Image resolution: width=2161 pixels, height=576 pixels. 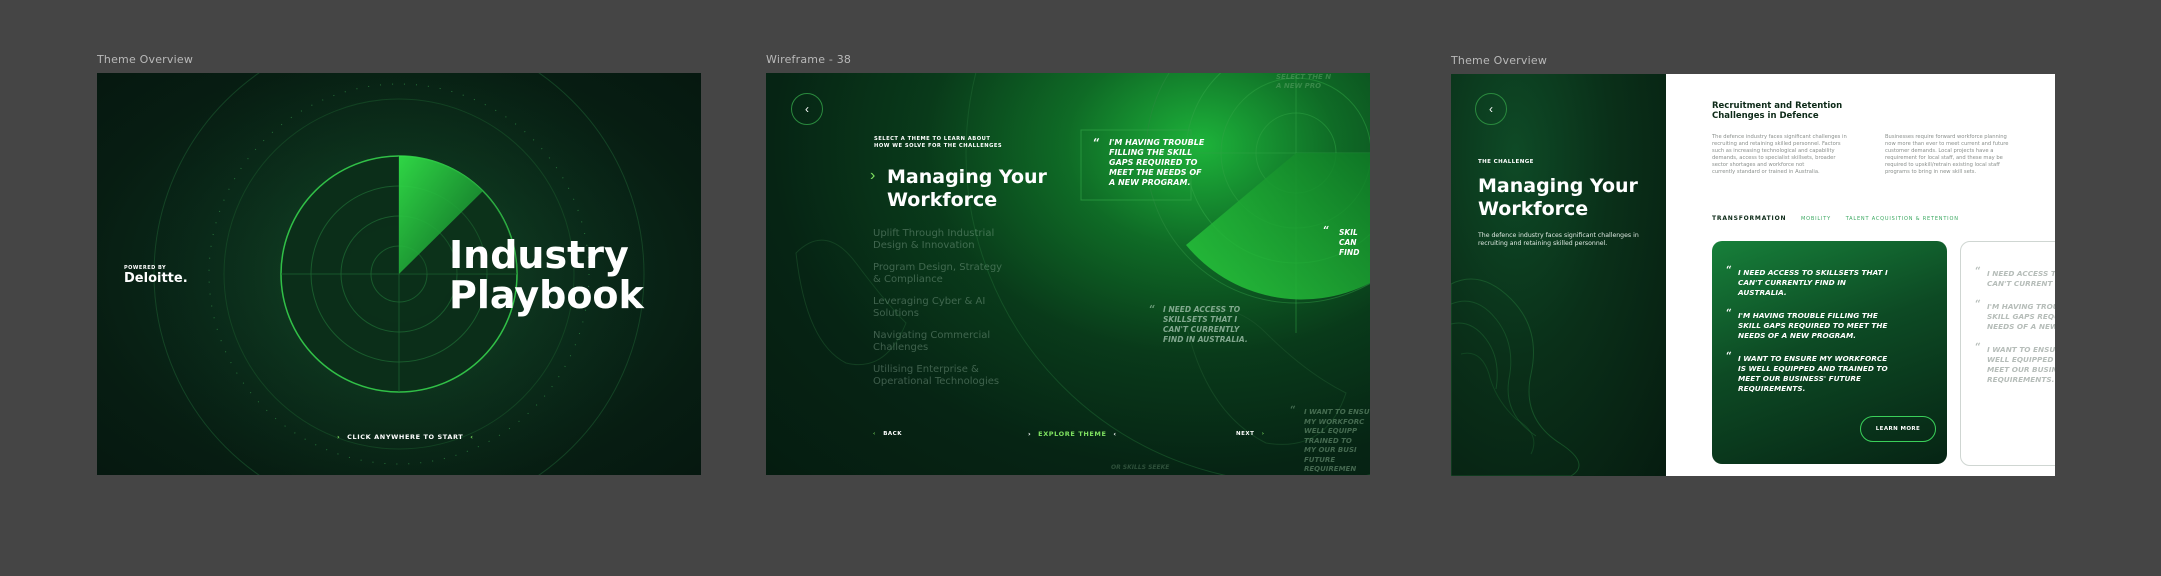 I want to click on back-button: ‹ BACK, so click(x=887, y=434).